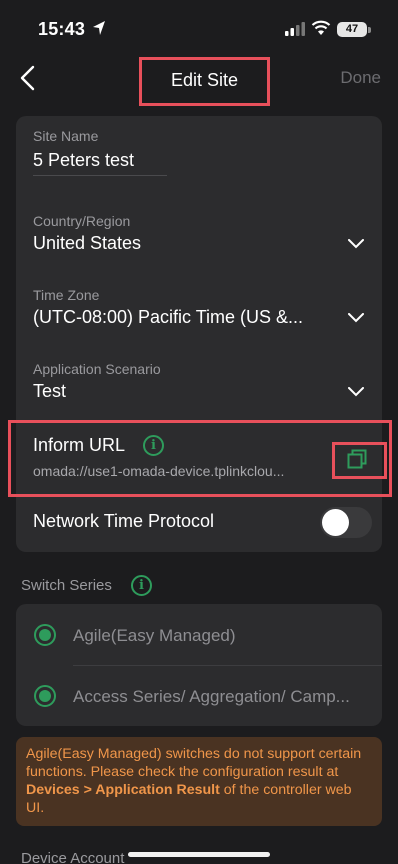 This screenshot has height=864, width=398. I want to click on location-arrow-icon, so click(99, 28).